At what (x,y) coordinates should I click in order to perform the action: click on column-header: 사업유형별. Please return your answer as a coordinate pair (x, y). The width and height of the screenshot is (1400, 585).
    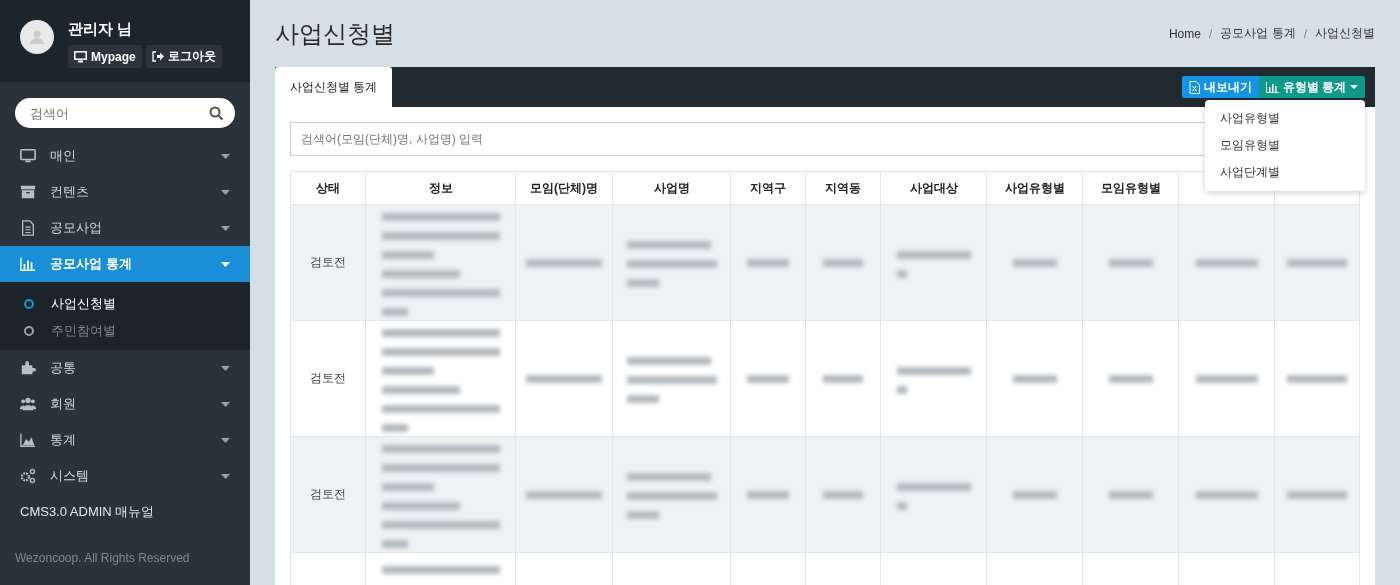
    Looking at the image, I should click on (1034, 188).